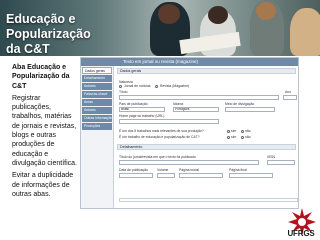 The width and height of the screenshot is (320, 240). I want to click on page-title-line1: Educação e Popularização, so click(48, 26).